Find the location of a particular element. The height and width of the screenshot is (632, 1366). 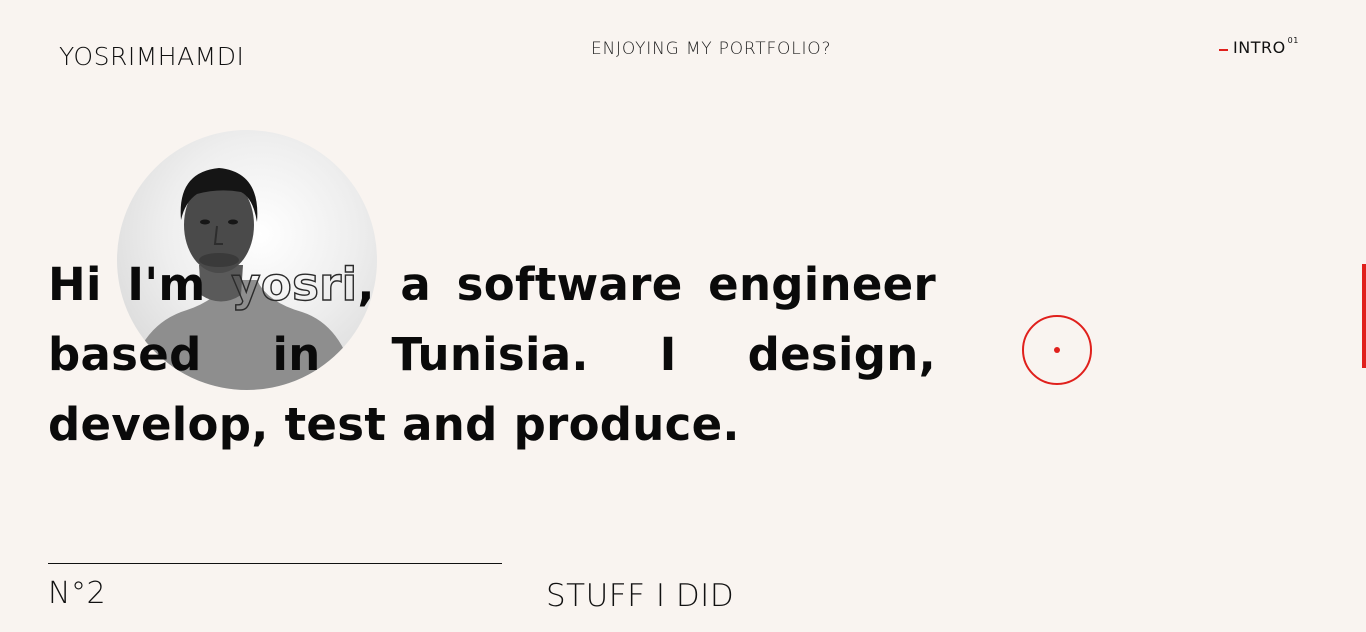

section-indicator-label: INTRO is located at coordinates (1259, 47).